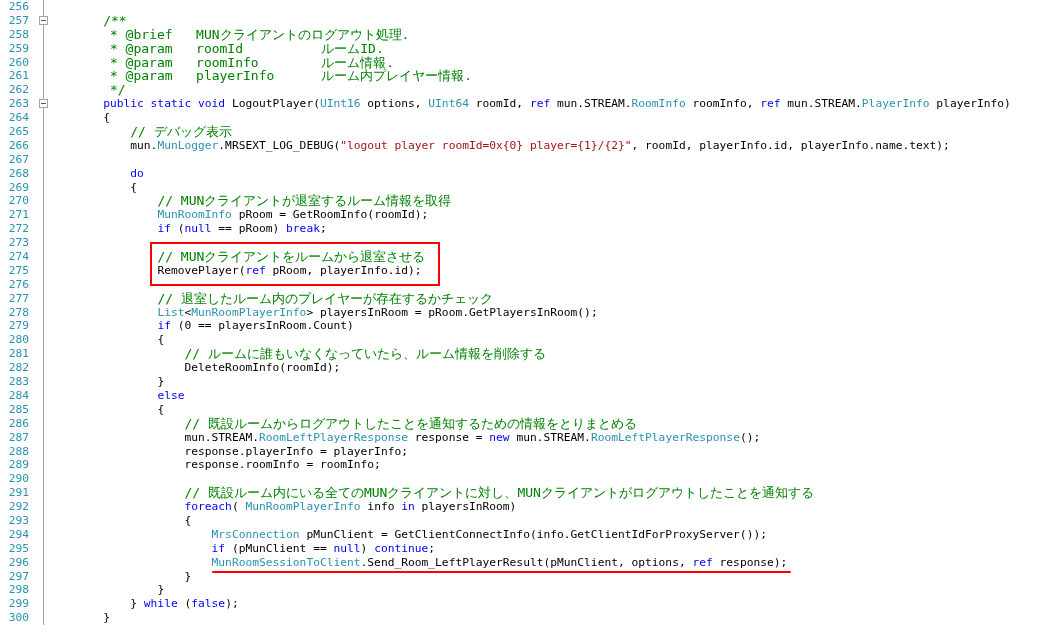  What do you see at coordinates (291, 76) in the screenshot?
I see `code-line: * @param playerInfo ルーム内プレイヤー情報.` at bounding box center [291, 76].